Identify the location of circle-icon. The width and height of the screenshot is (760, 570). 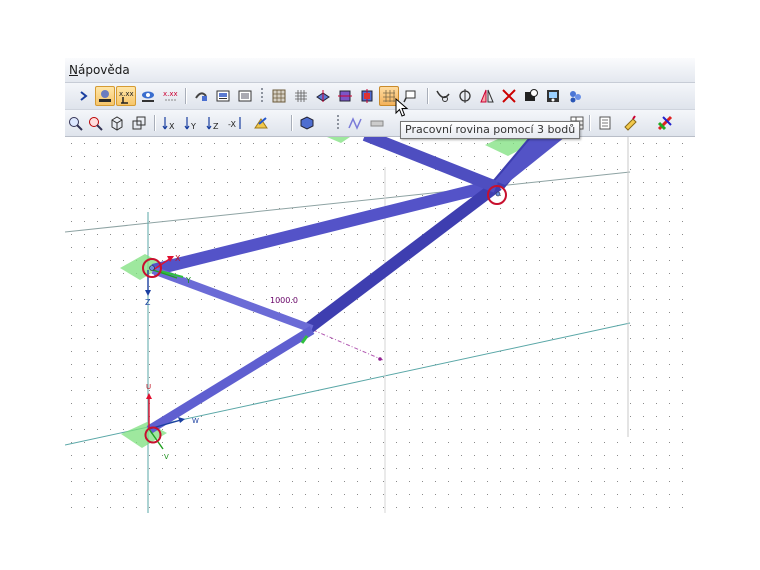
(465, 96).